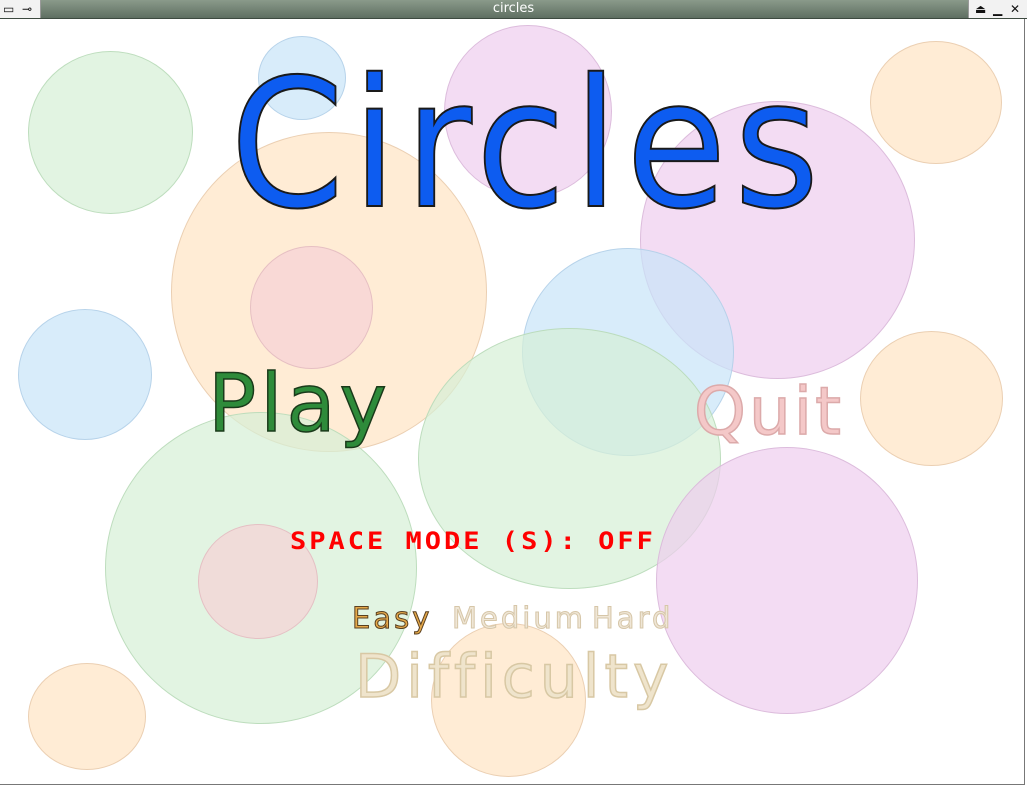 The height and width of the screenshot is (787, 1027). Describe the element at coordinates (1015, 9) in the screenshot. I see `close-icon: ✕` at that location.